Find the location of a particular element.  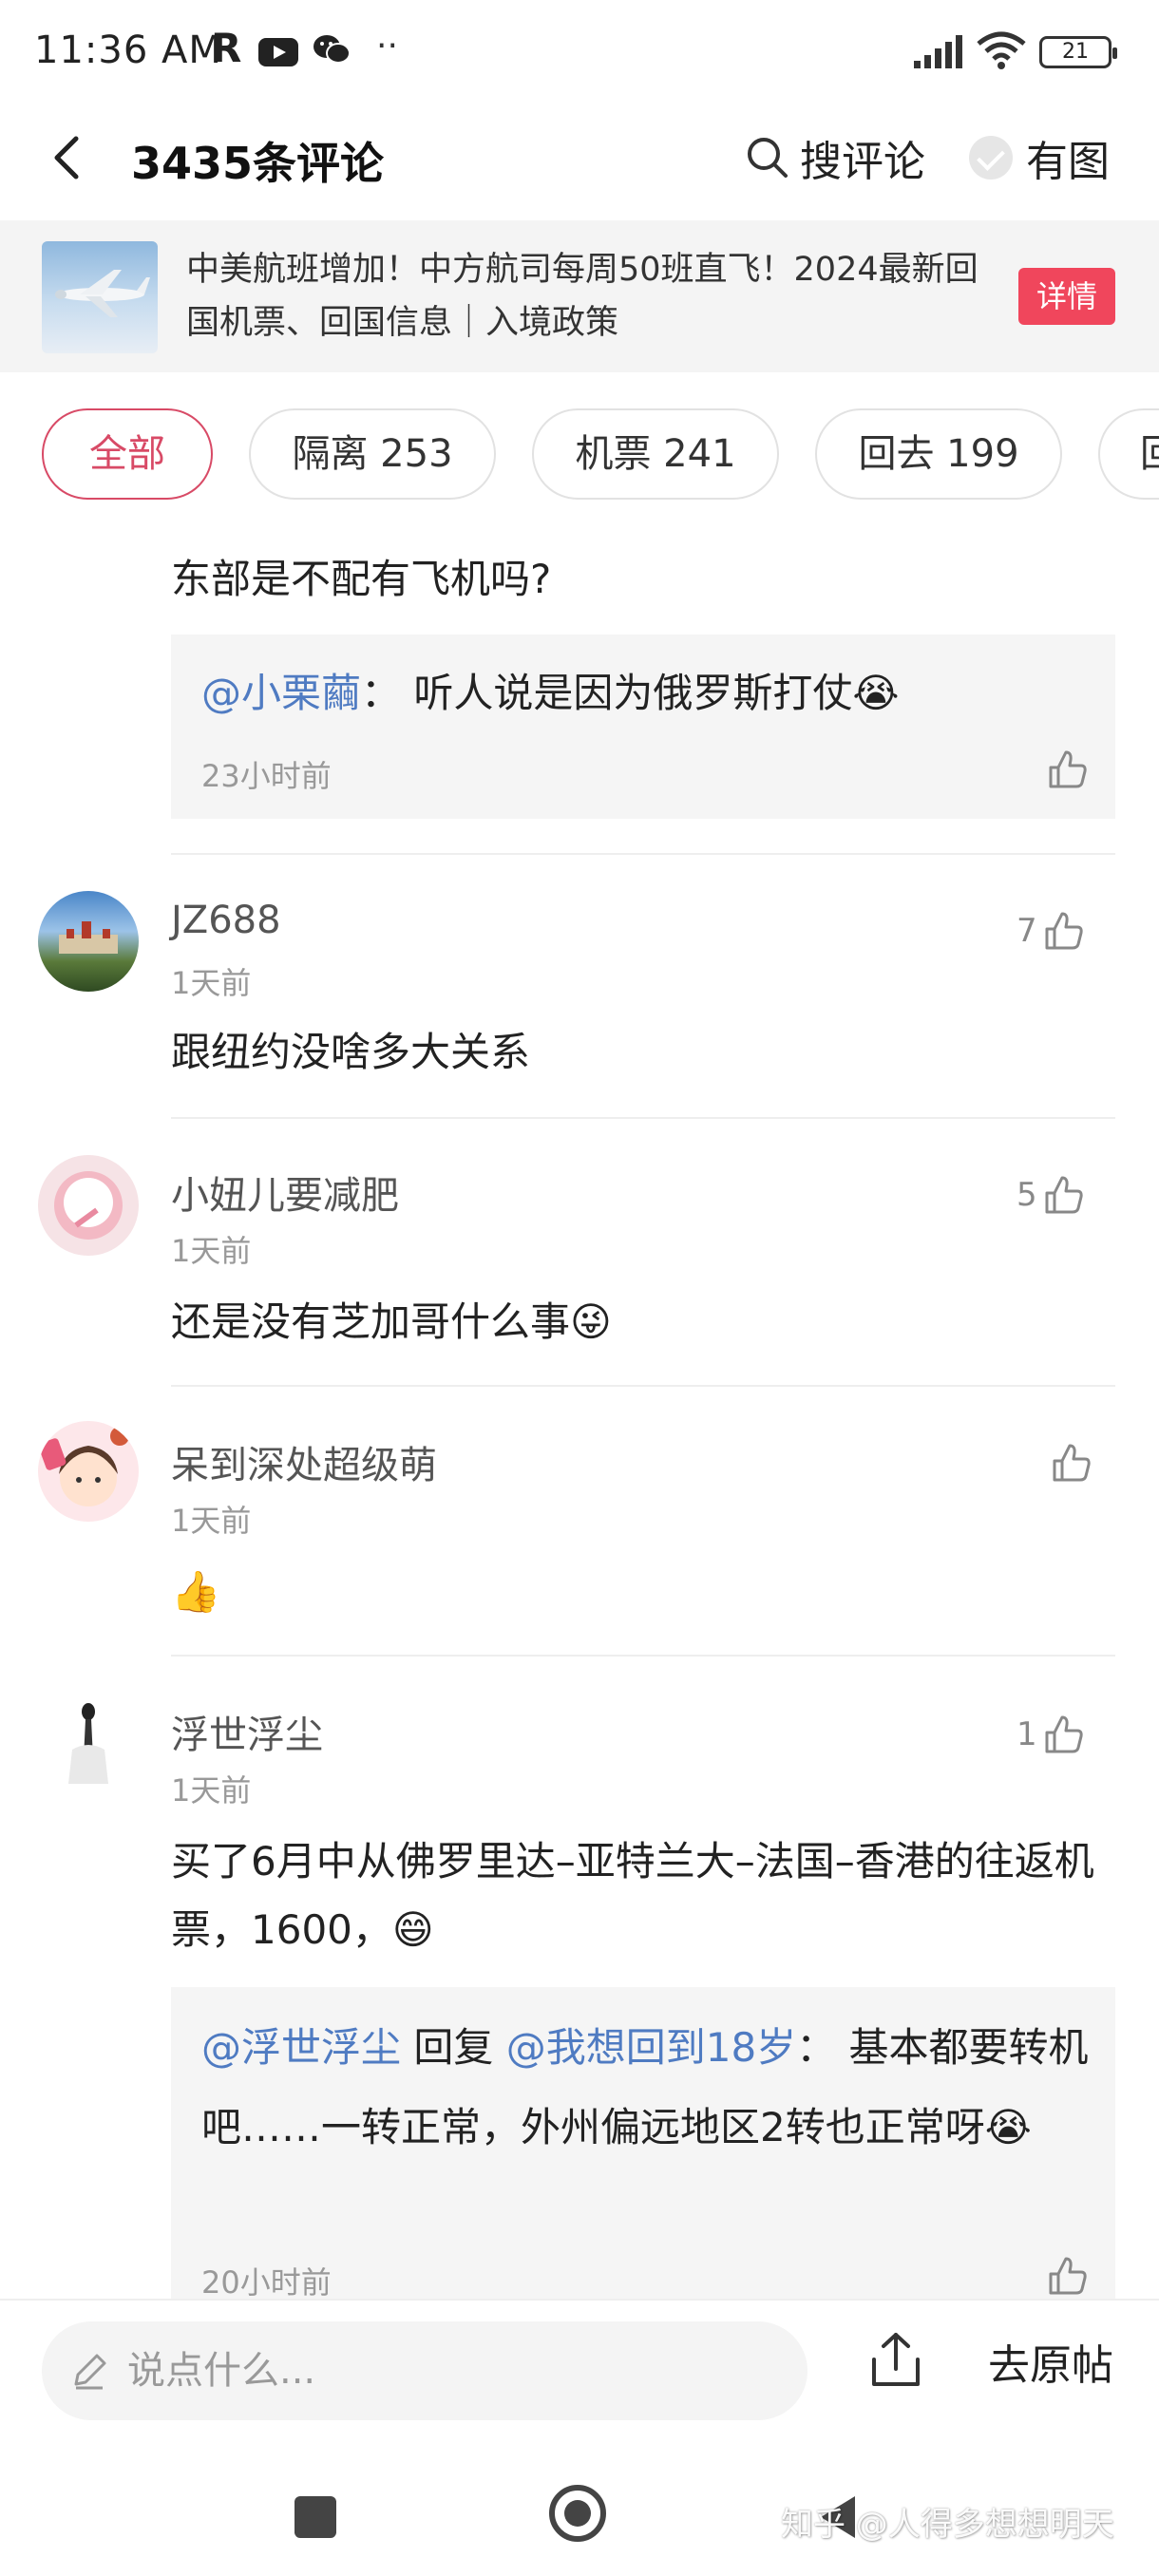

like-button is located at coordinates (1069, 1463).